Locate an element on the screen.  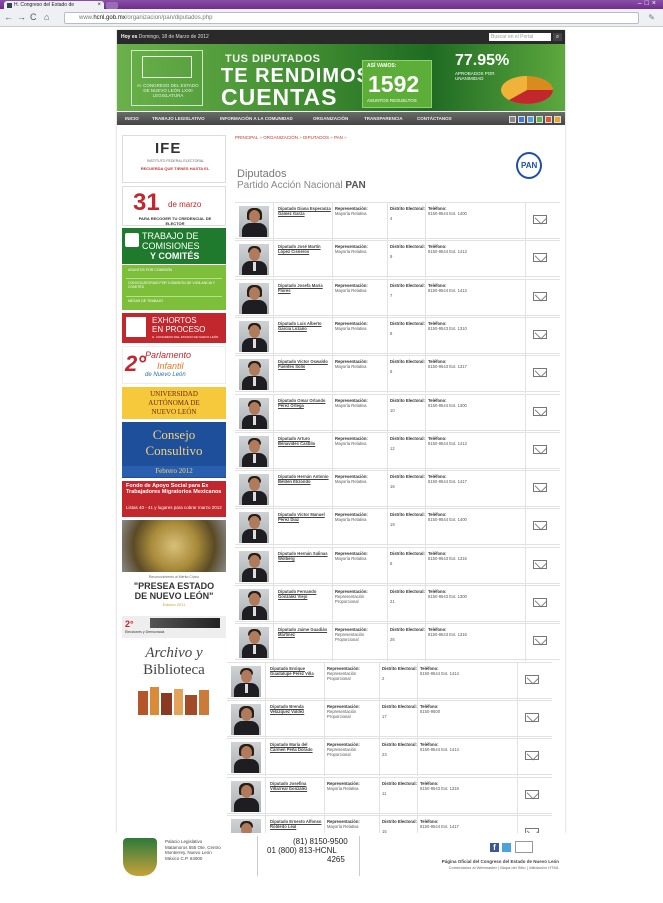
breadcrumb-item: DIPUTADOS is located at coordinates (316, 137).